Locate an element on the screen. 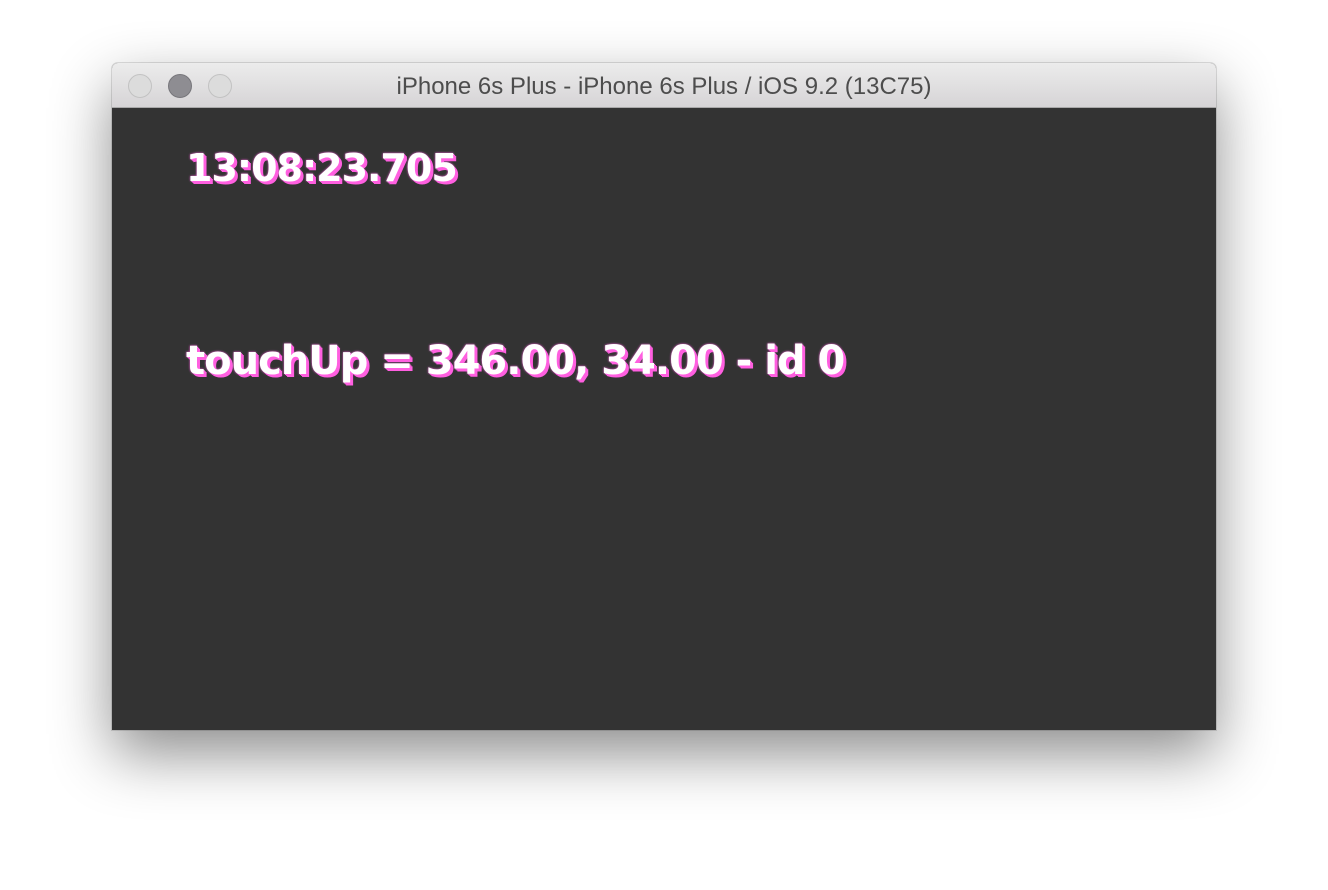 This screenshot has height=890, width=1328. touch-event-readout: touchUp = 346.00, 34.00 - id 0 is located at coordinates (515, 361).